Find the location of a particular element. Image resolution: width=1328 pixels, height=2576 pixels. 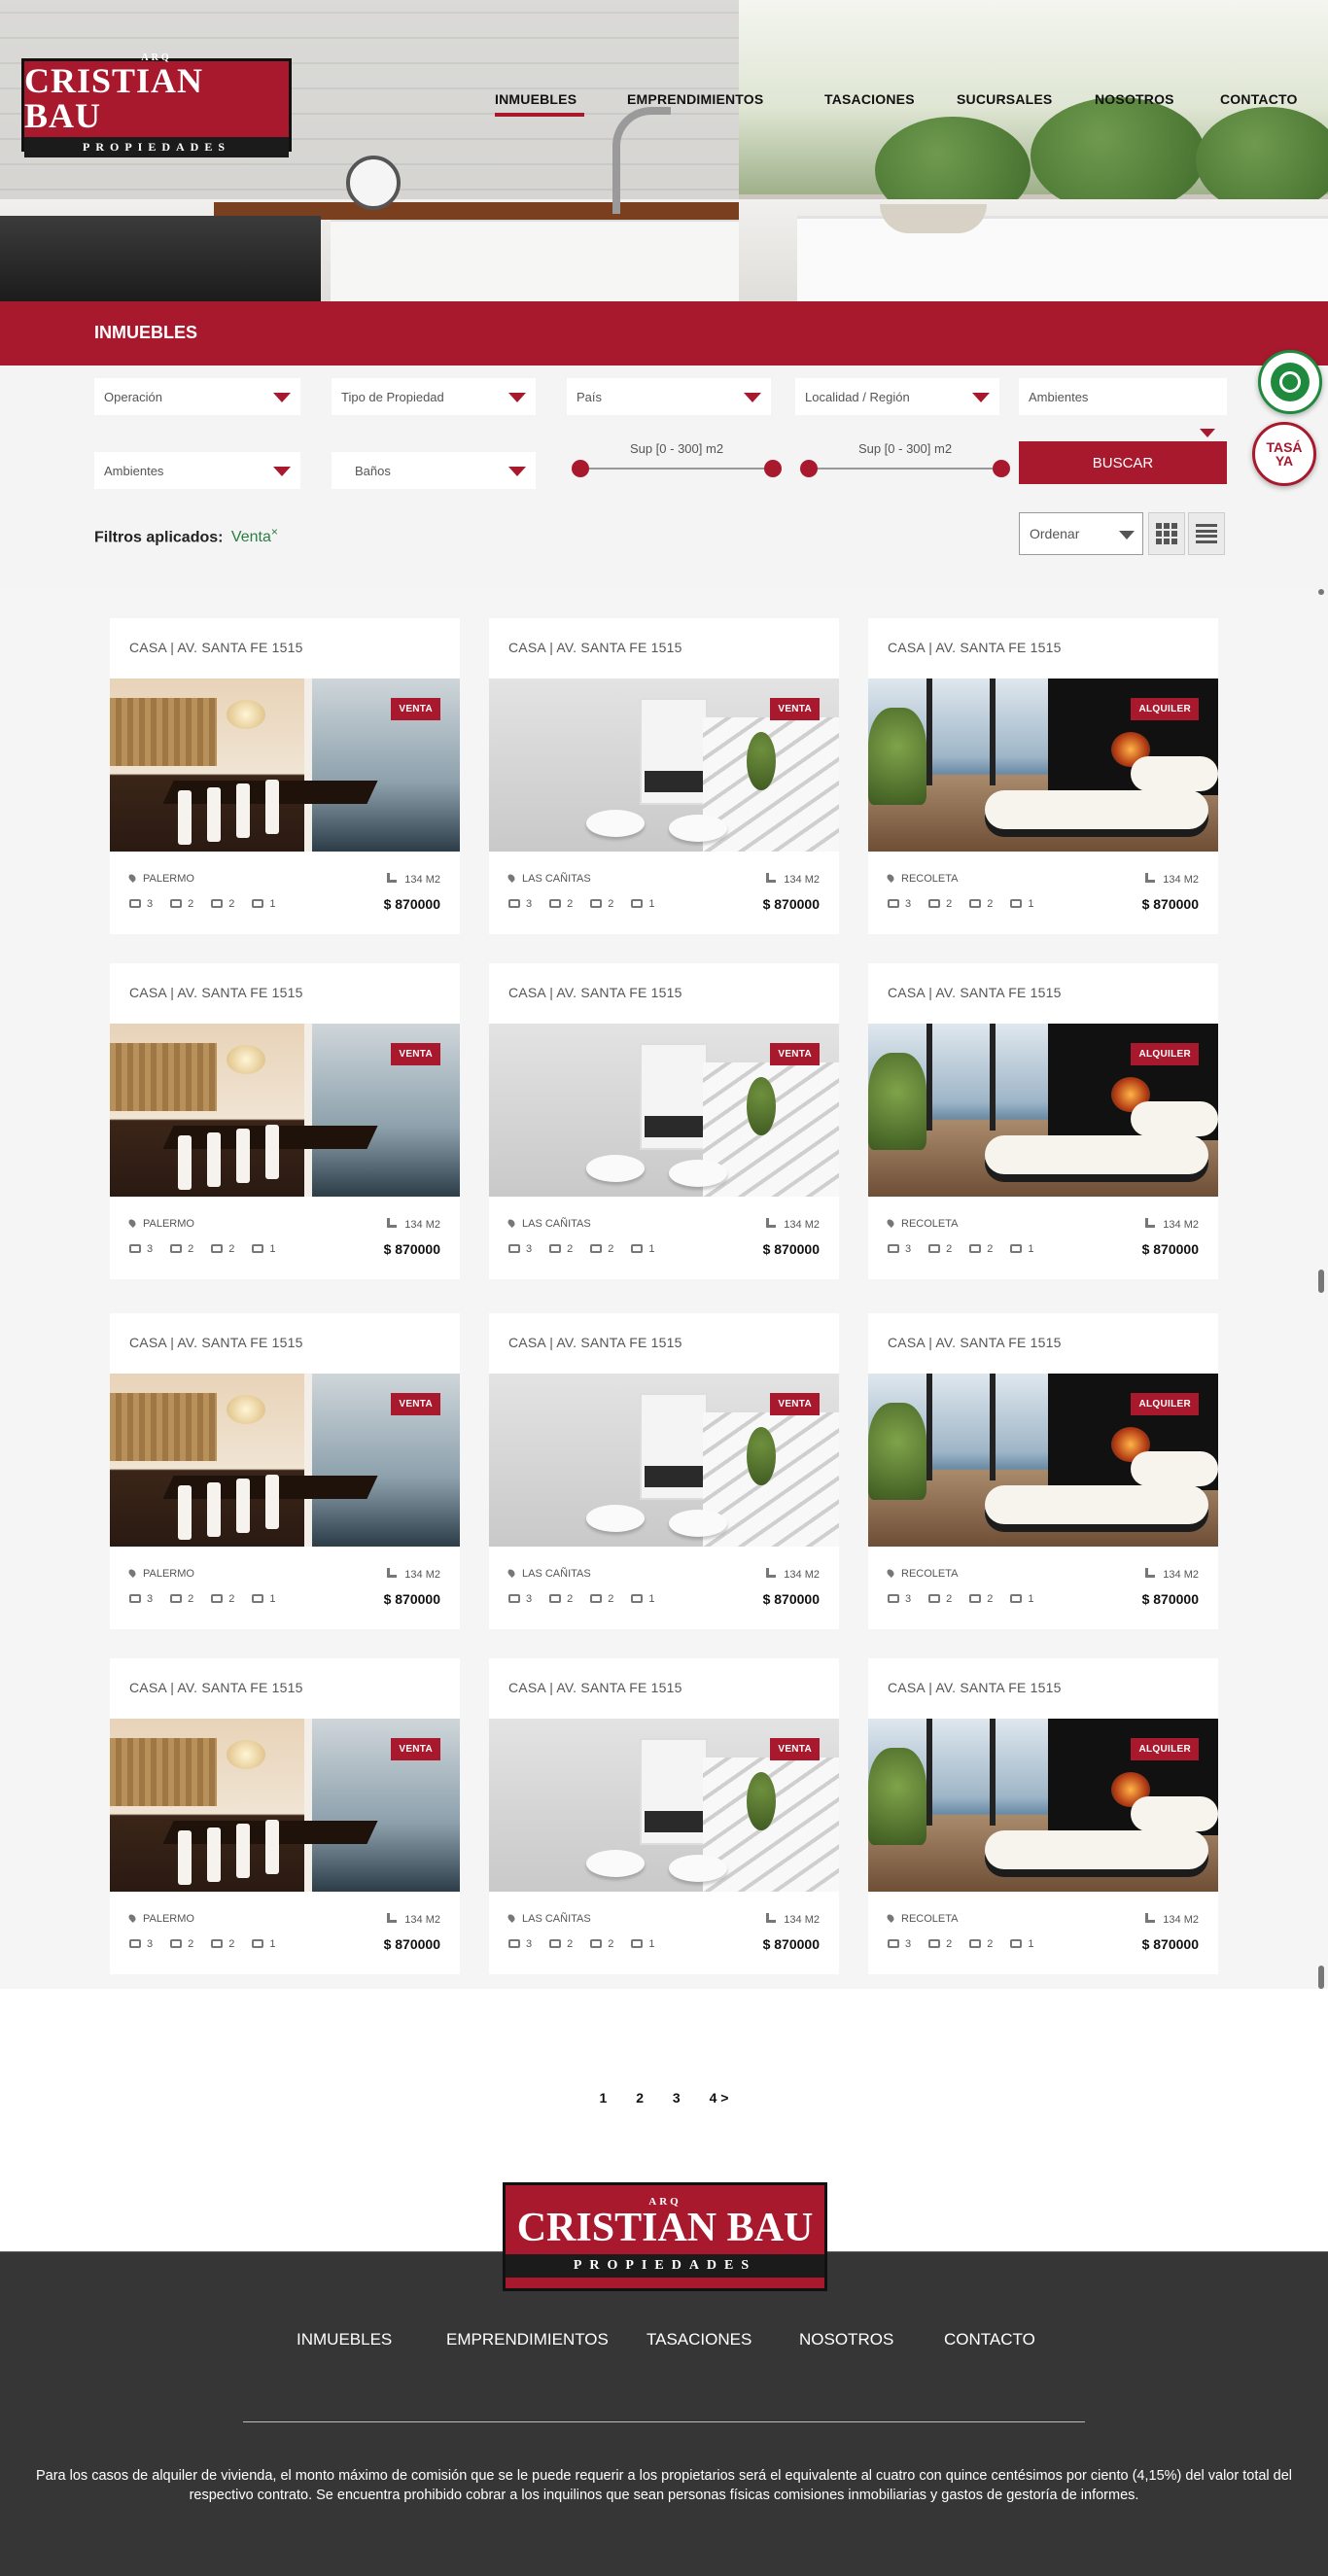

tasa-ya-button: TASÁ YA is located at coordinates (1284, 454).